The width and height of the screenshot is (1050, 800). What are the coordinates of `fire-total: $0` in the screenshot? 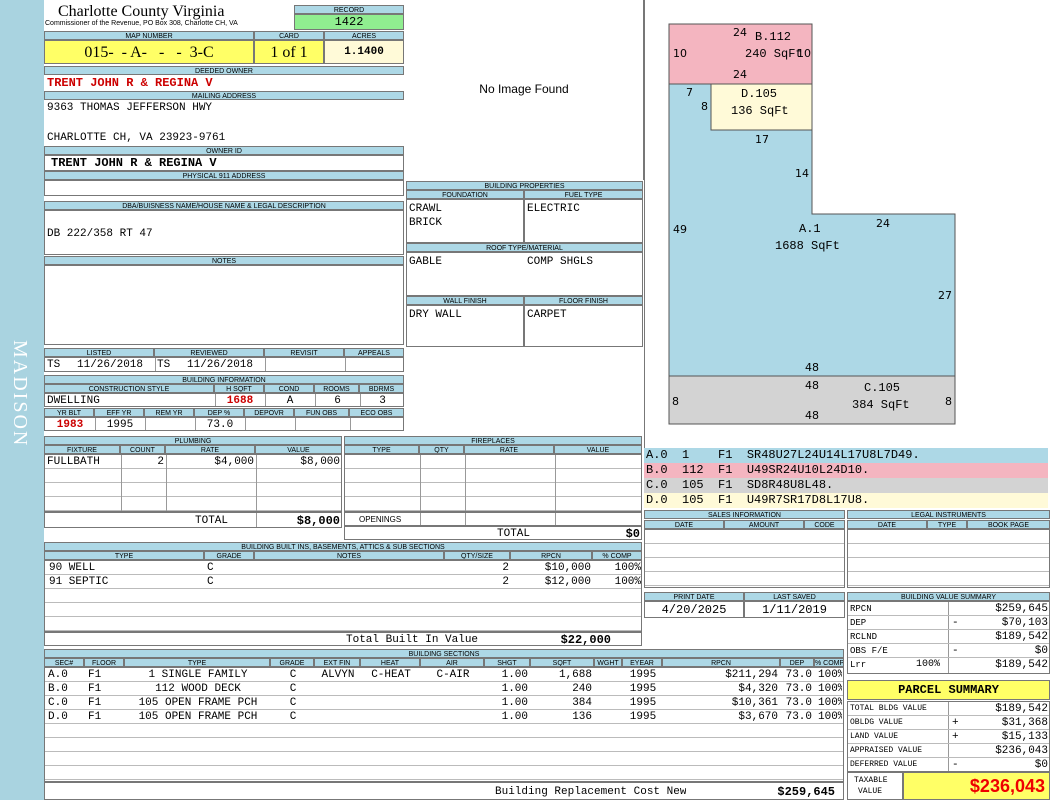 It's located at (632, 534).